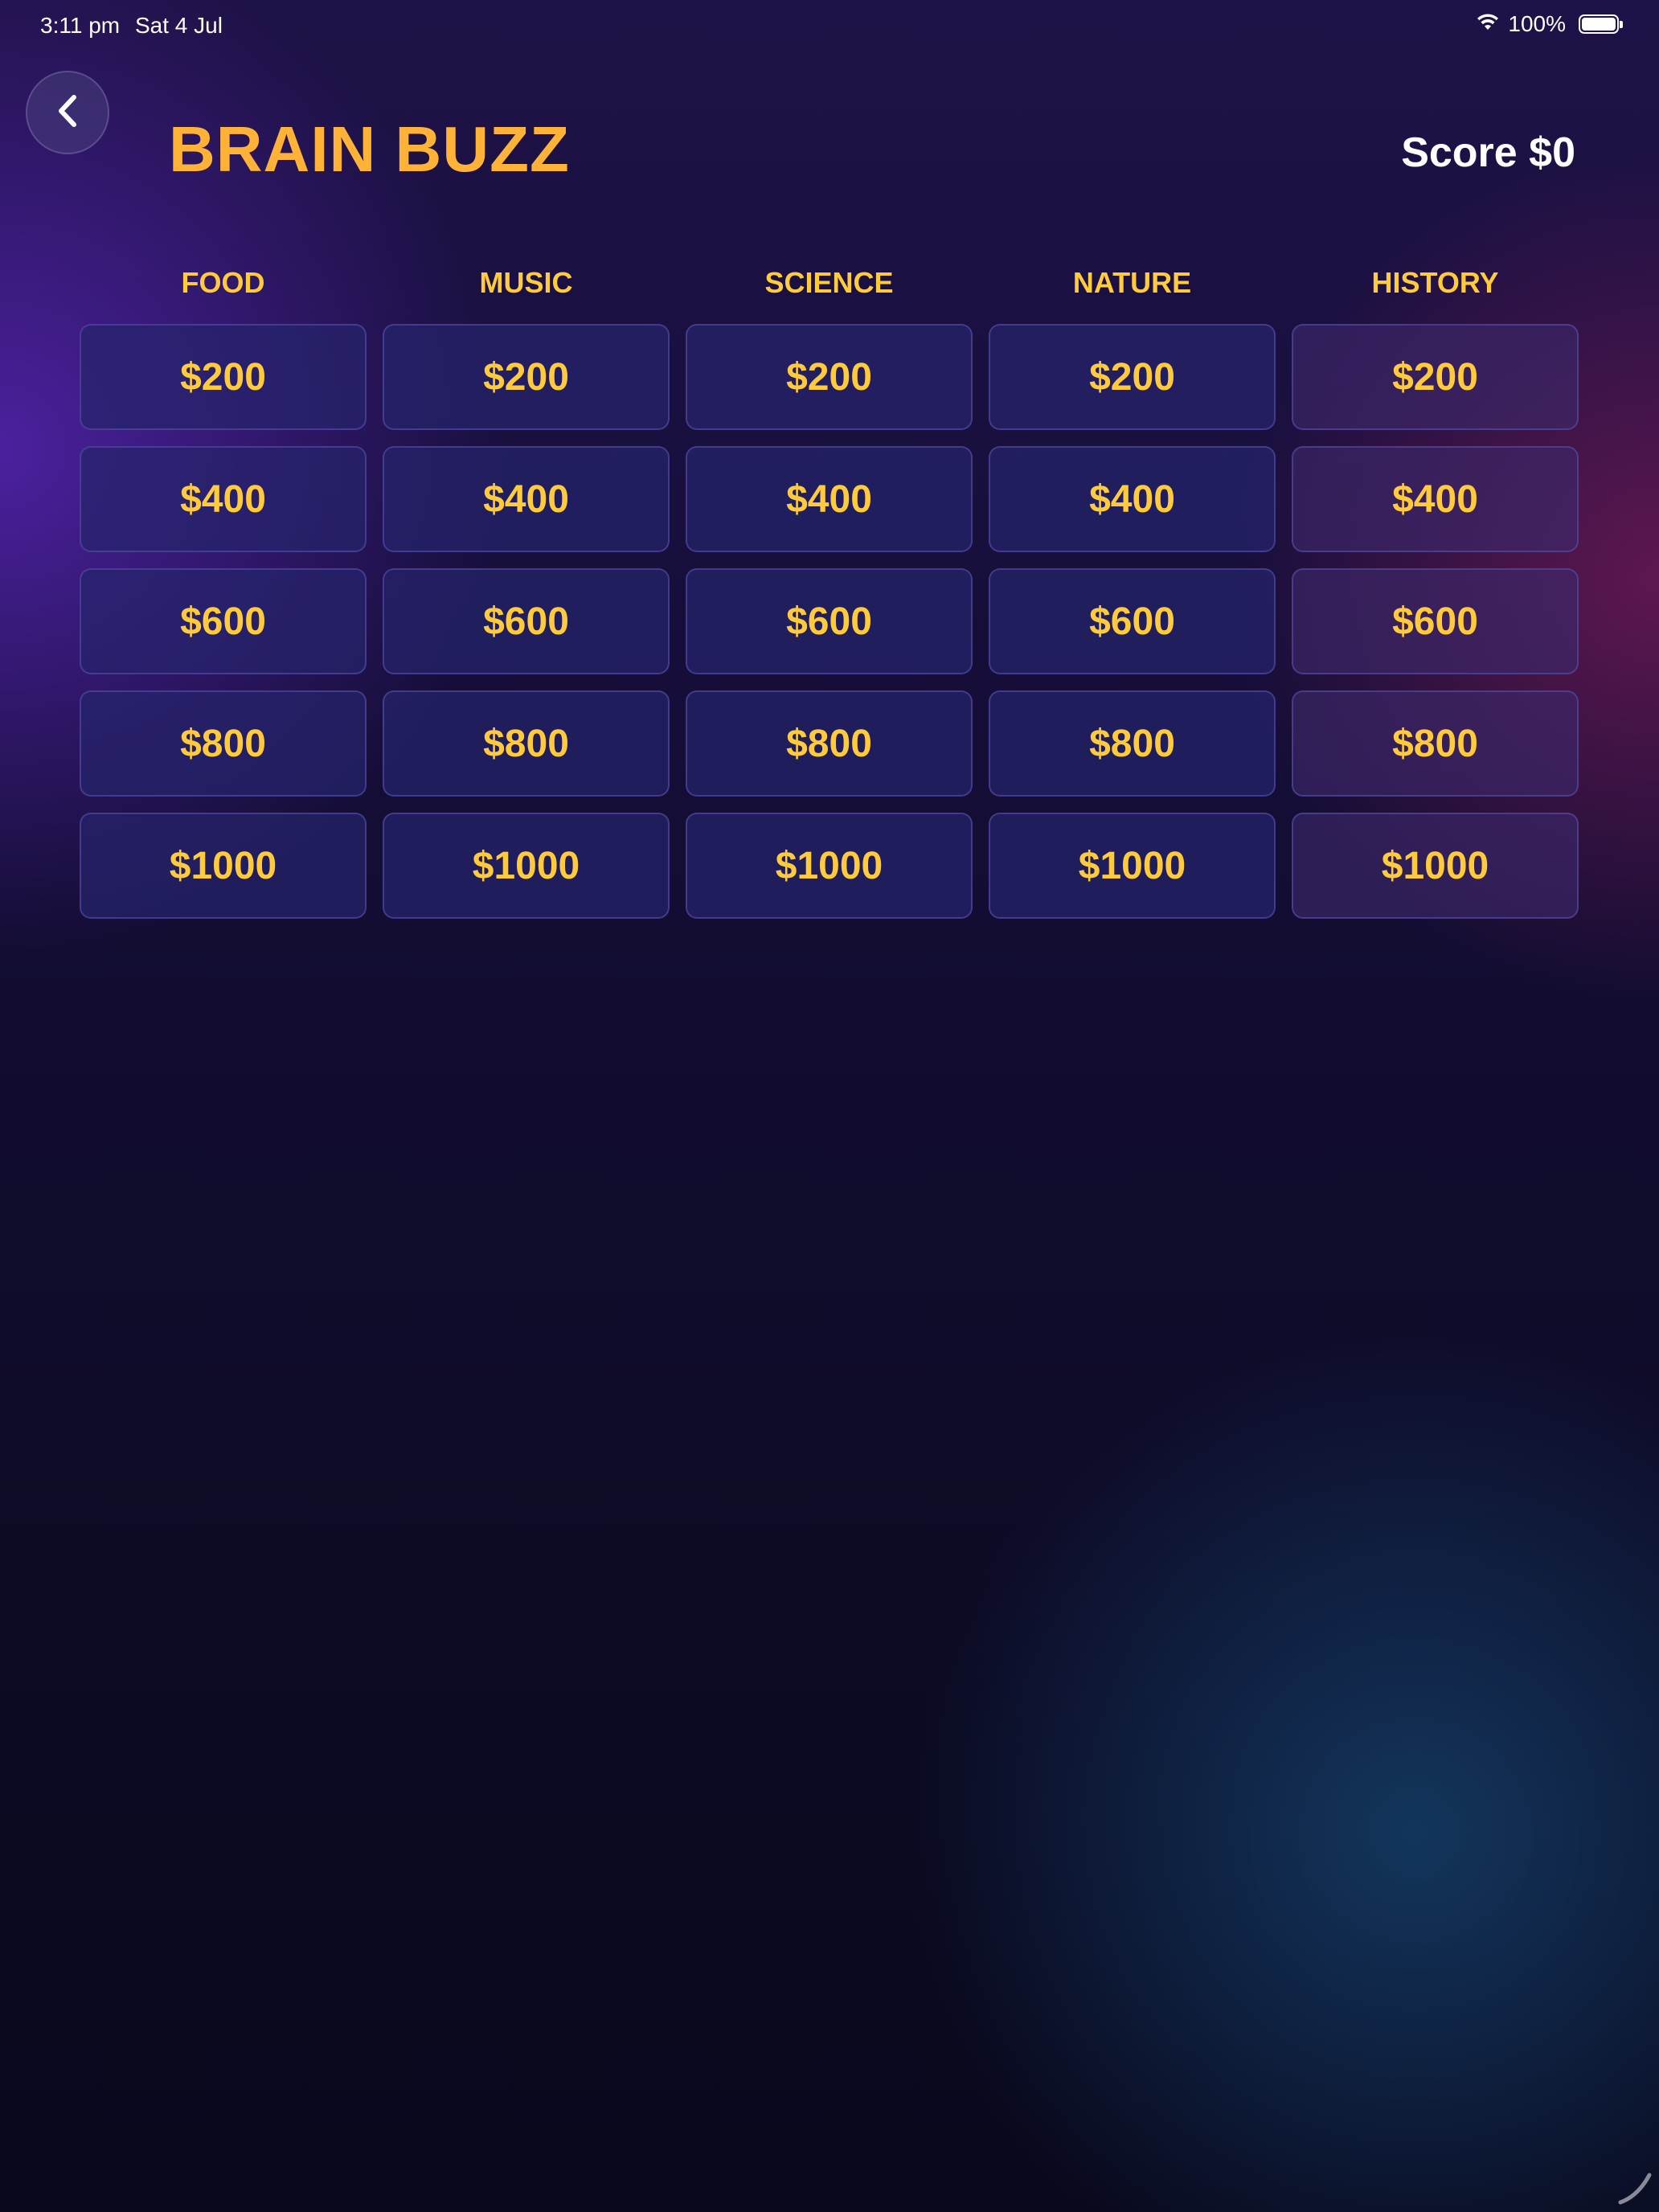 This screenshot has width=1659, height=2212. What do you see at coordinates (526, 499) in the screenshot?
I see `question-tile-music-400: $400` at bounding box center [526, 499].